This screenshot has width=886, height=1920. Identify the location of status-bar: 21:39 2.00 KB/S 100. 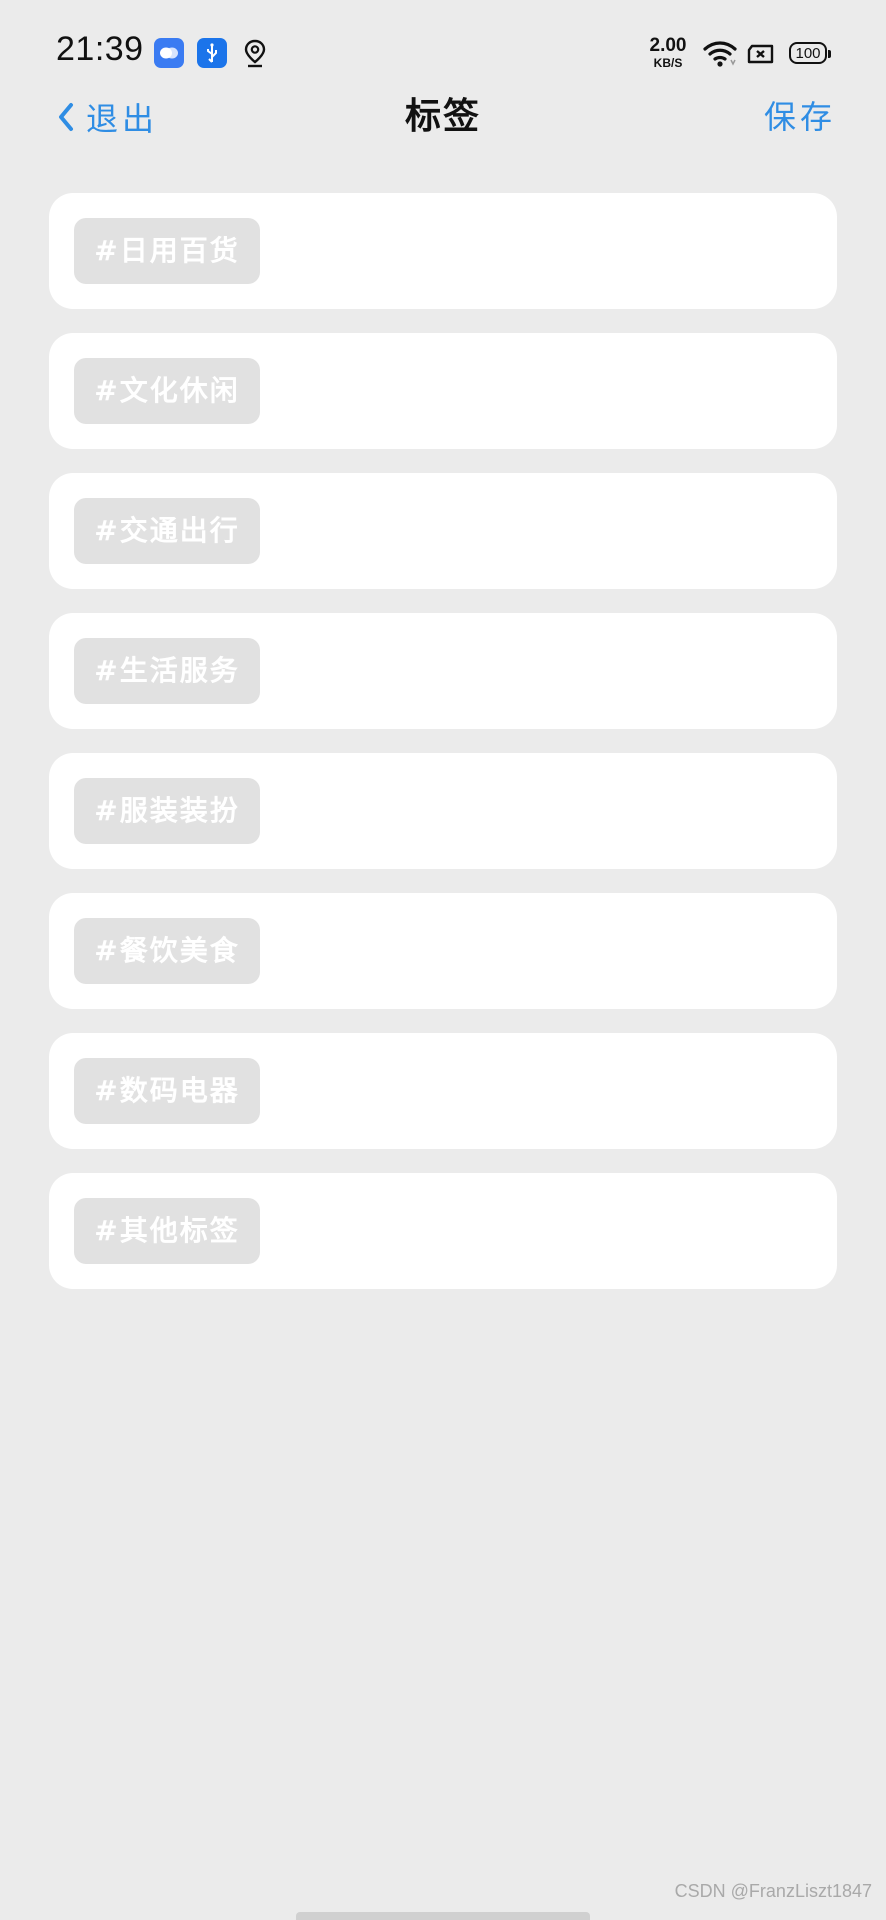
(443, 46).